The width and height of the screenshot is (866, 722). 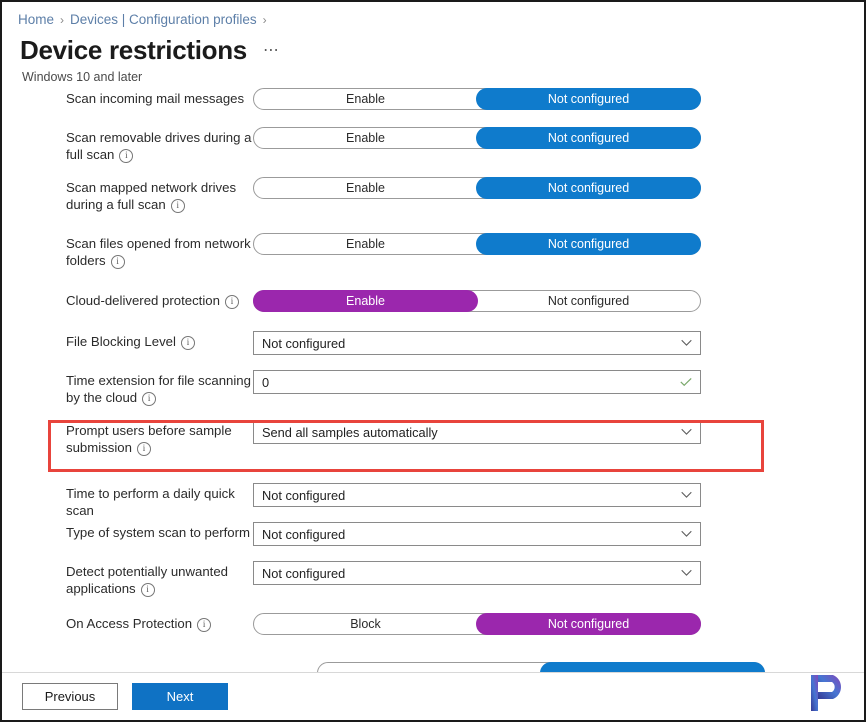 What do you see at coordinates (121, 341) in the screenshot?
I see `setting-label-text: File Blocking Level` at bounding box center [121, 341].